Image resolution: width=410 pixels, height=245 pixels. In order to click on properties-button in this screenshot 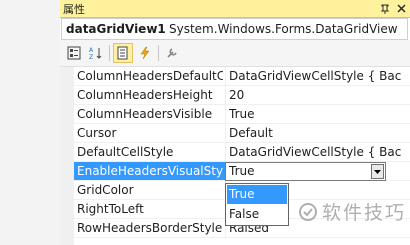, I will do `click(123, 53)`.